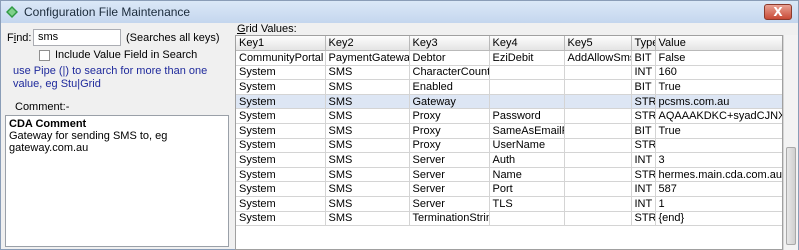 Image resolution: width=799 pixels, height=250 pixels. I want to click on table-row: System SMS Server TLS INT 1, so click(509, 204).